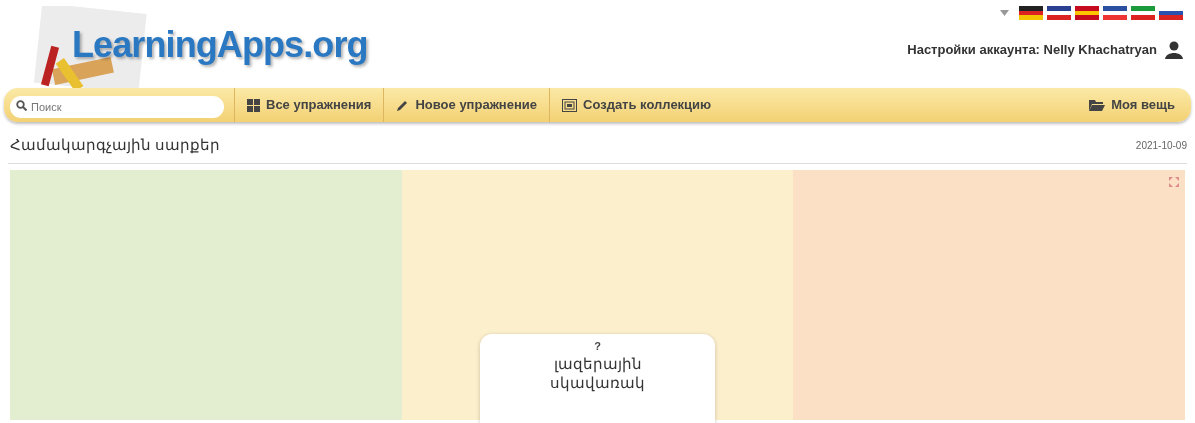 The height and width of the screenshot is (423, 1195). Describe the element at coordinates (637, 105) in the screenshot. I see `nav-link: Создать коллекцию` at that location.